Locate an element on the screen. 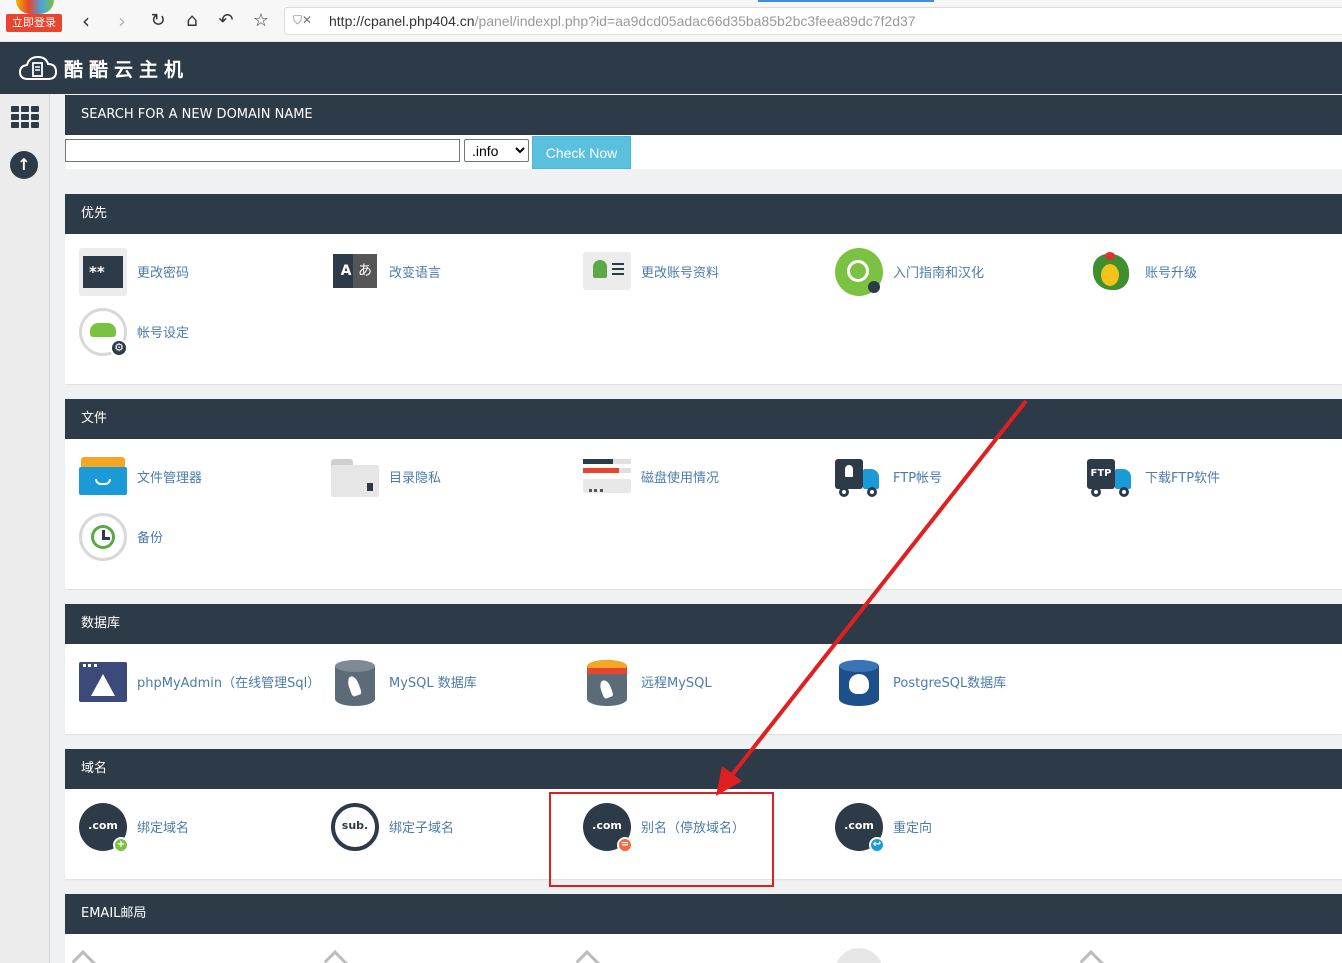 This screenshot has height=963, width=1342. redirects-item: .com ↩ 重定向 is located at coordinates (947, 827).